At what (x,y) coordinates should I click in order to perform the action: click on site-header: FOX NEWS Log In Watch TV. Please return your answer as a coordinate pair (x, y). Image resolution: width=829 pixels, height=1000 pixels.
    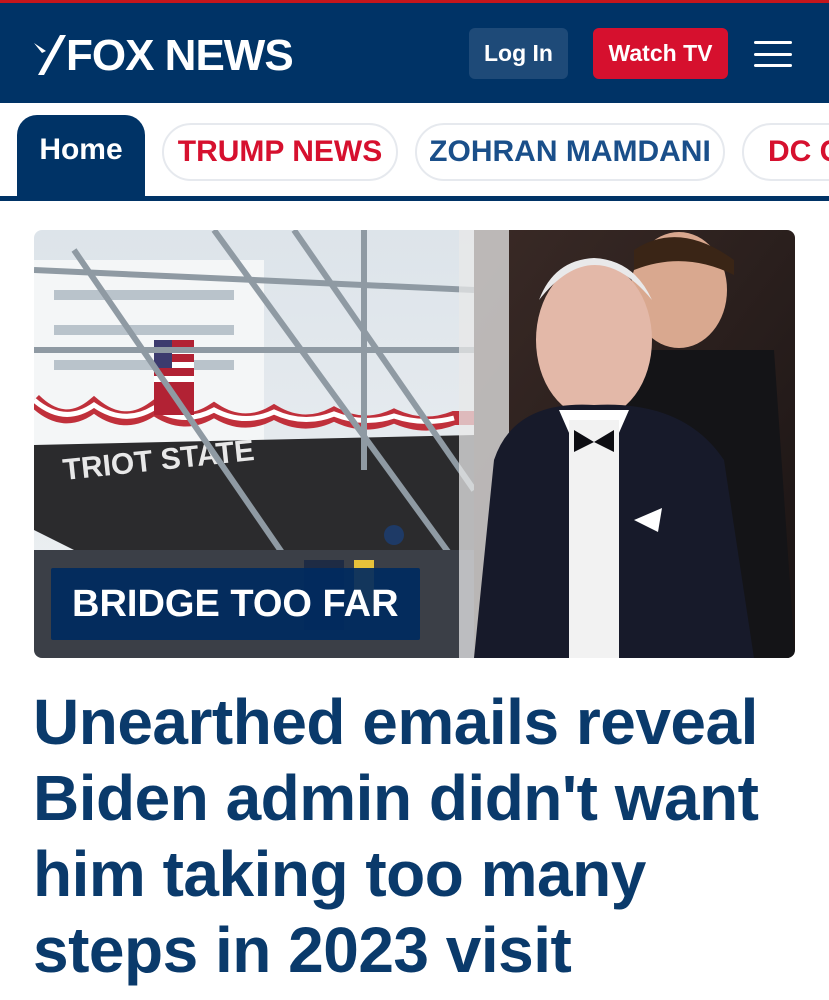
    Looking at the image, I should click on (414, 51).